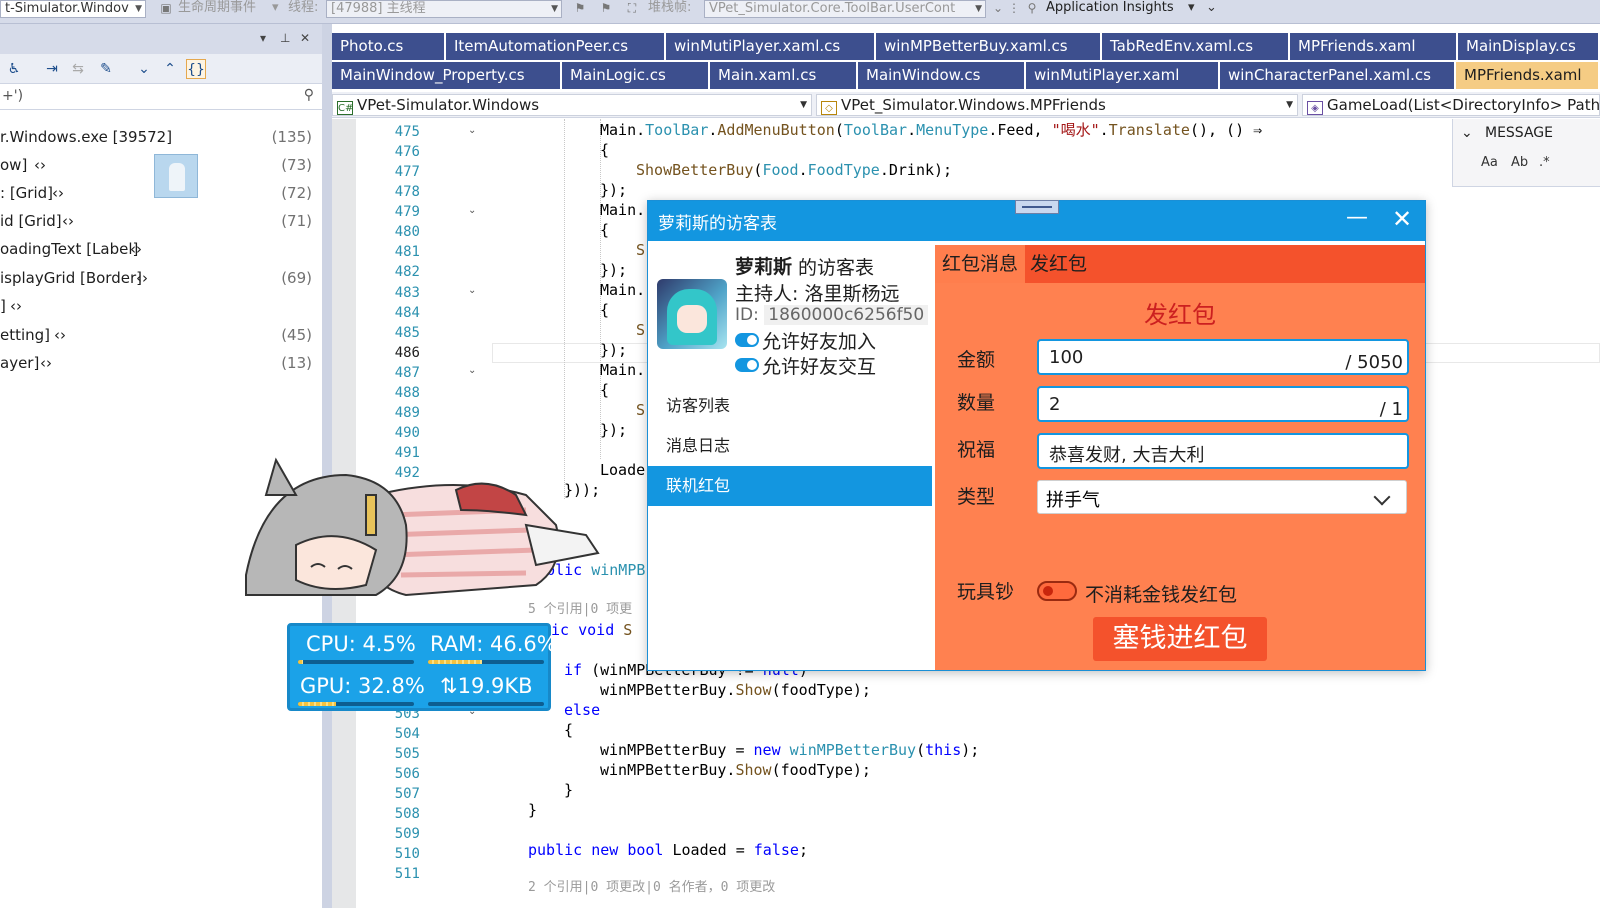  Describe the element at coordinates (973, 105) in the screenshot. I see `type-value: VPet_Simulator.Windows.MPFriends` at that location.